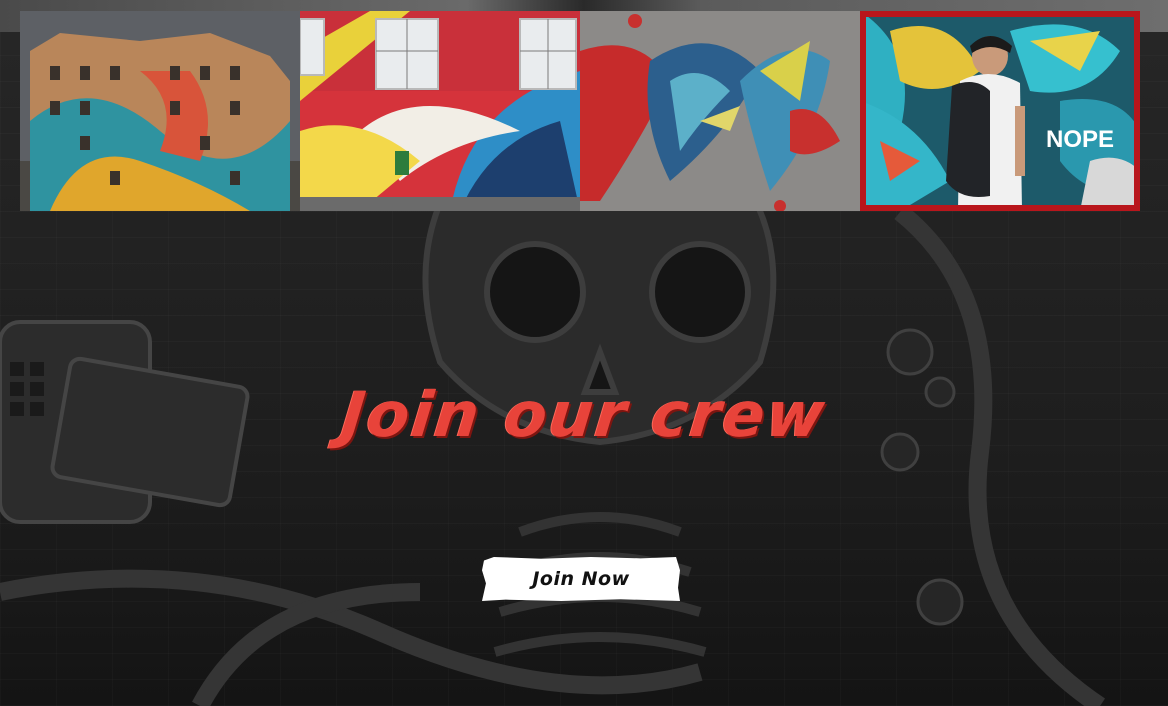  What do you see at coordinates (584, 414) in the screenshot?
I see `join-crew-headline: Join our crew` at bounding box center [584, 414].